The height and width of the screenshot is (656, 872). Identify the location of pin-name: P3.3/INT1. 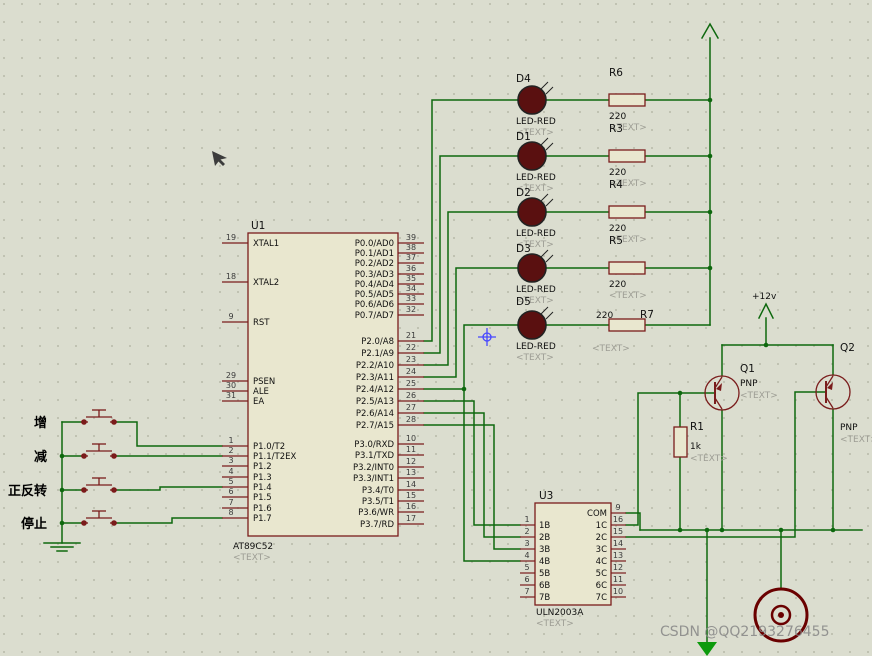
(373, 479).